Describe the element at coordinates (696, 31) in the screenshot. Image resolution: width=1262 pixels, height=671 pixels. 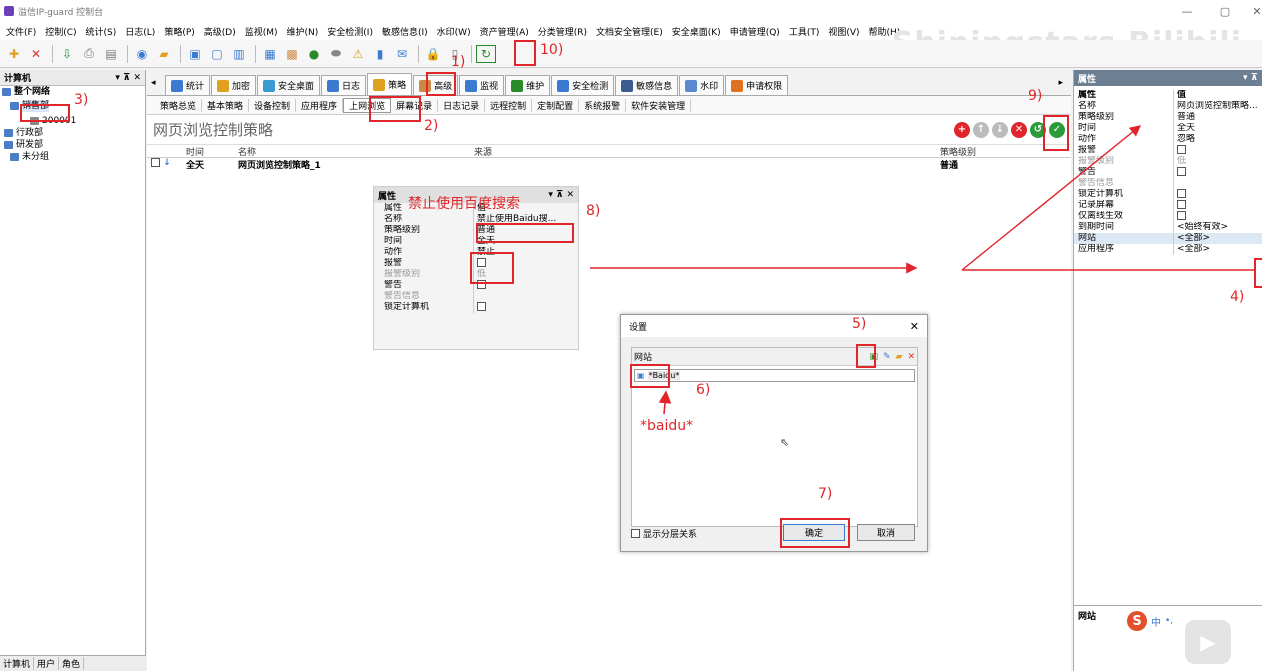
I see `menu-secure-desktop: 安全桌面(K)` at that location.